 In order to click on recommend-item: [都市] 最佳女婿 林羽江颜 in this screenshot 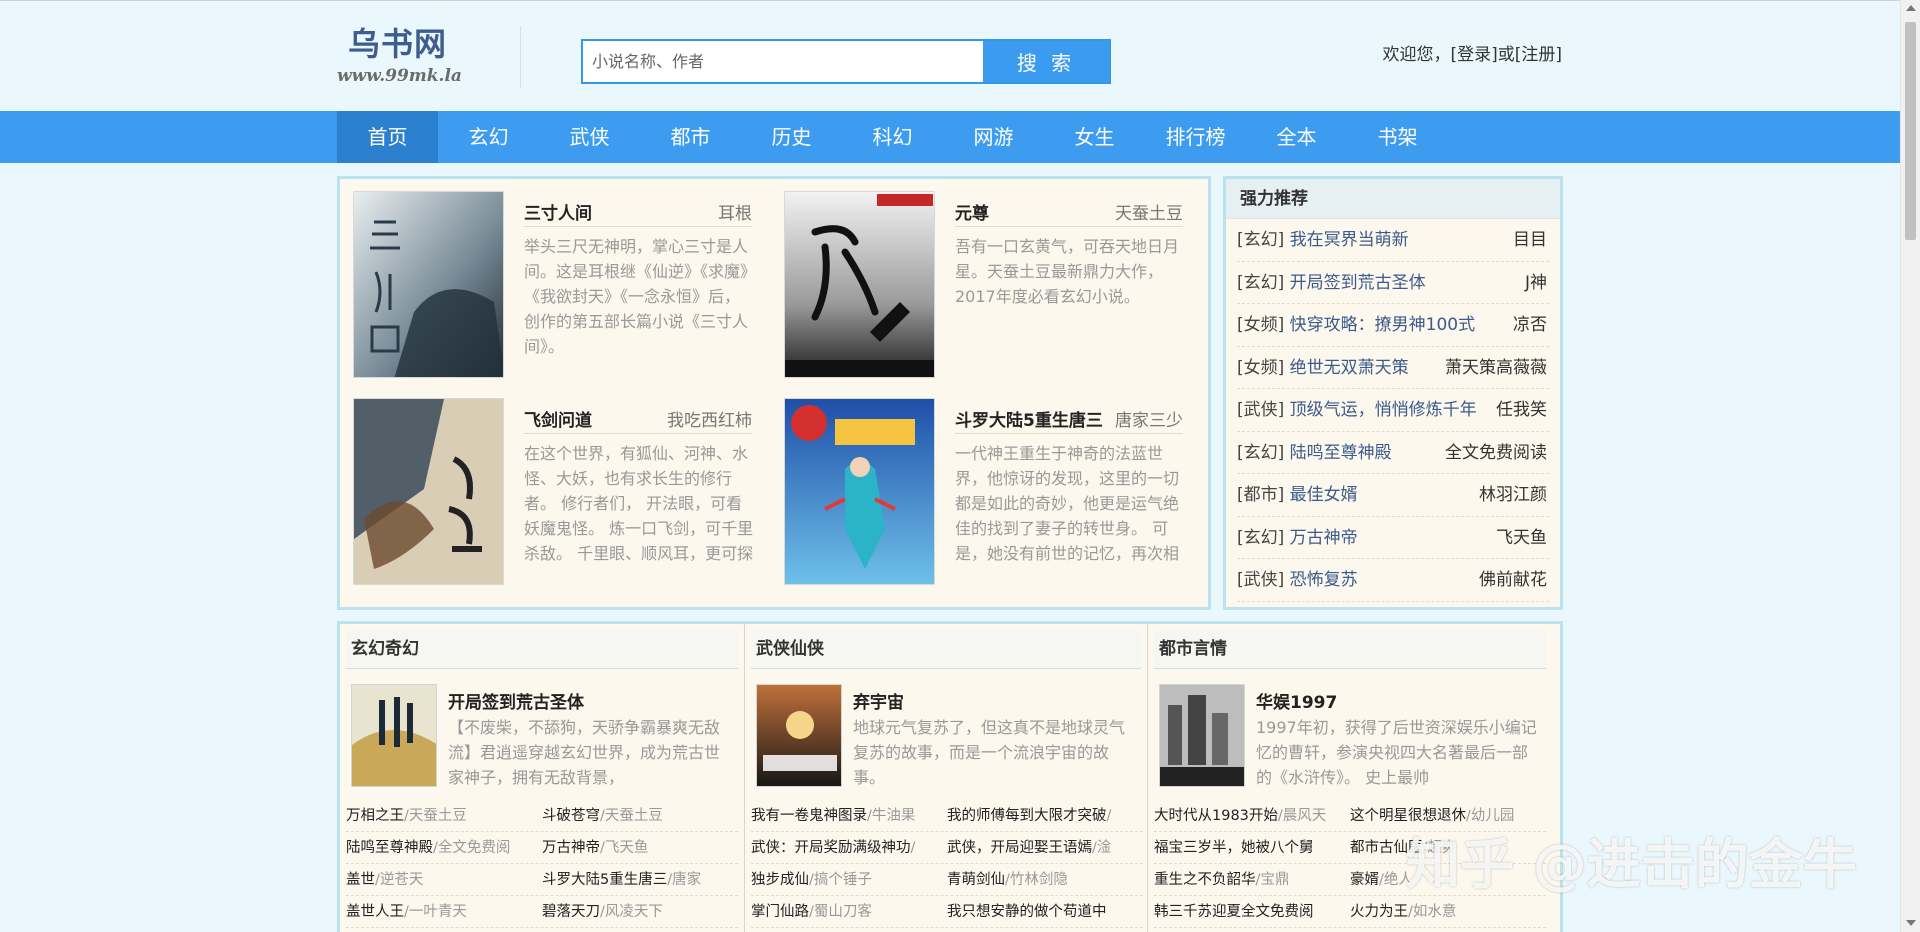, I will do `click(1393, 495)`.